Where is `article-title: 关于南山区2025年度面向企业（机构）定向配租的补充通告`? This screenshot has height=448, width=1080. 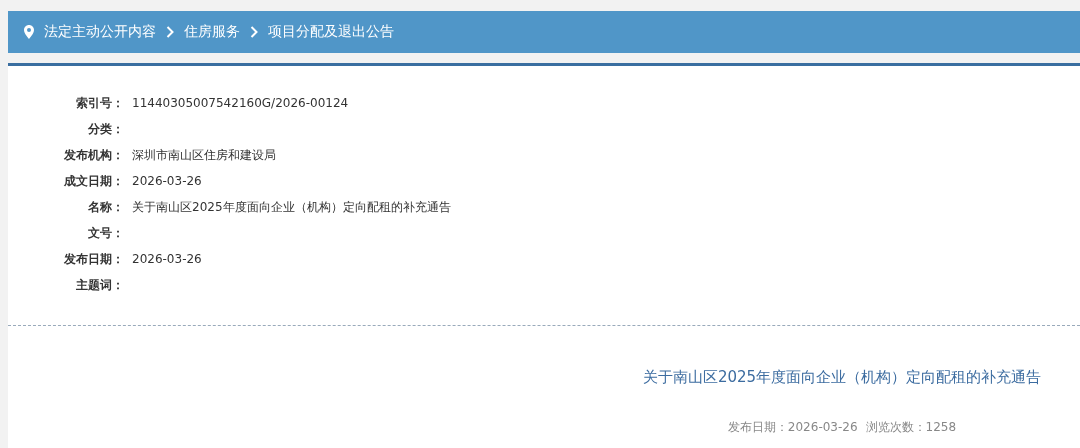 article-title: 关于南山区2025年度面向企业（机构）定向配租的补充通告 is located at coordinates (842, 377).